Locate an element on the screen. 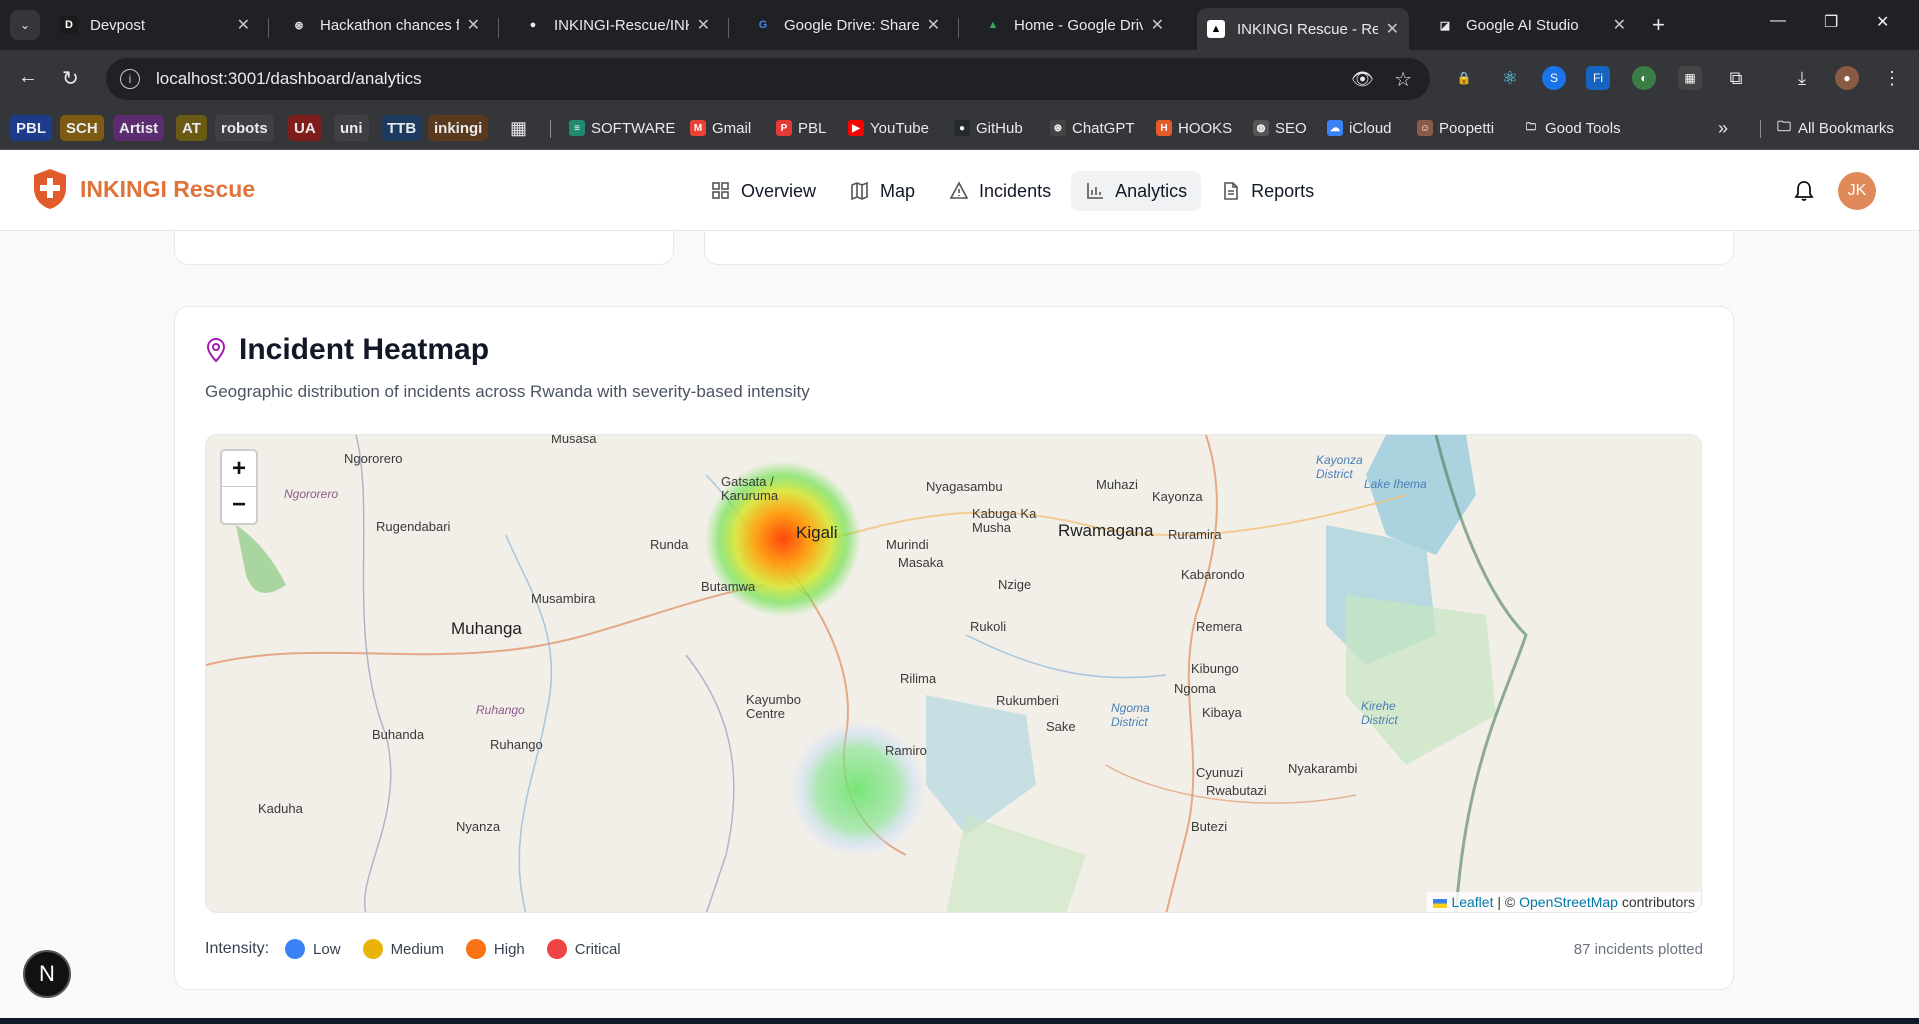 This screenshot has width=1919, height=1024. bookmark-folder-chip: Artist is located at coordinates (139, 128).